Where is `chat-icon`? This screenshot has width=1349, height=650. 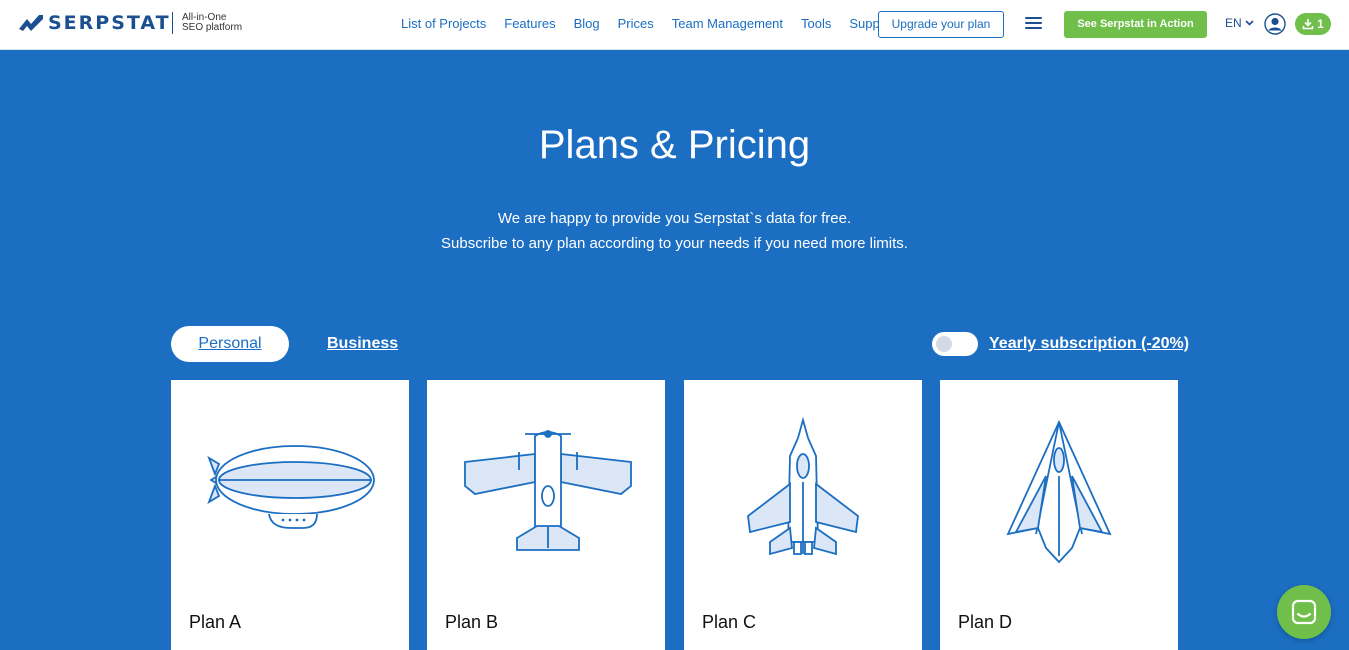 chat-icon is located at coordinates (1304, 612).